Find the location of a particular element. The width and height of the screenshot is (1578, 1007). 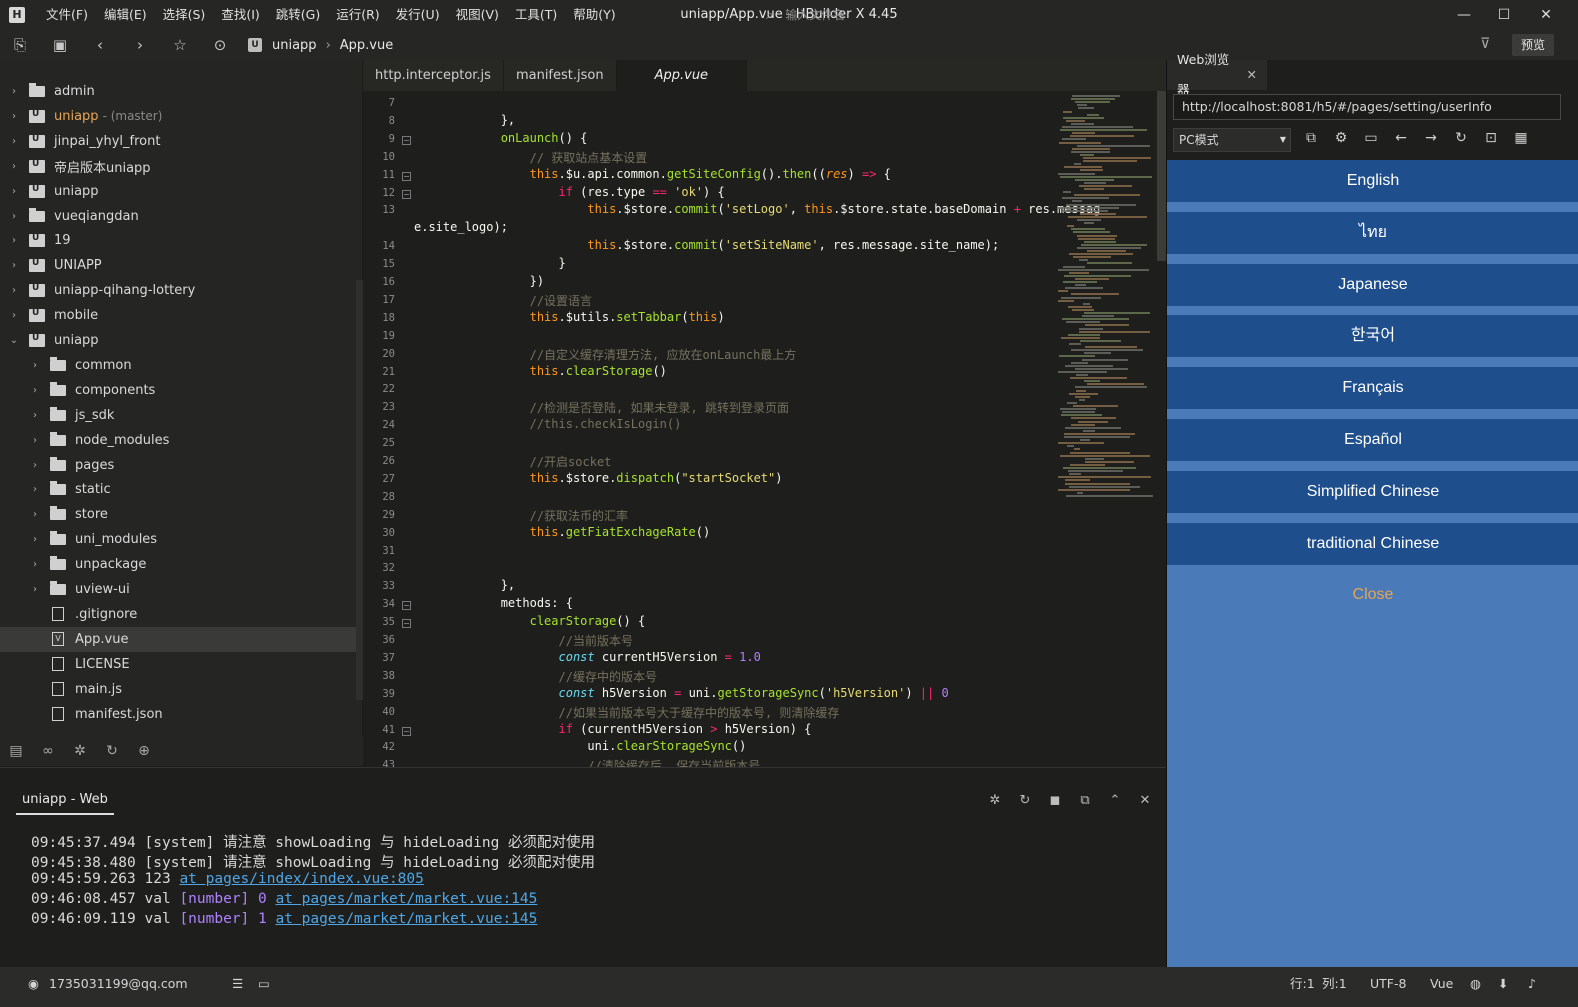

menu-item: 运行(R) is located at coordinates (357, 15).